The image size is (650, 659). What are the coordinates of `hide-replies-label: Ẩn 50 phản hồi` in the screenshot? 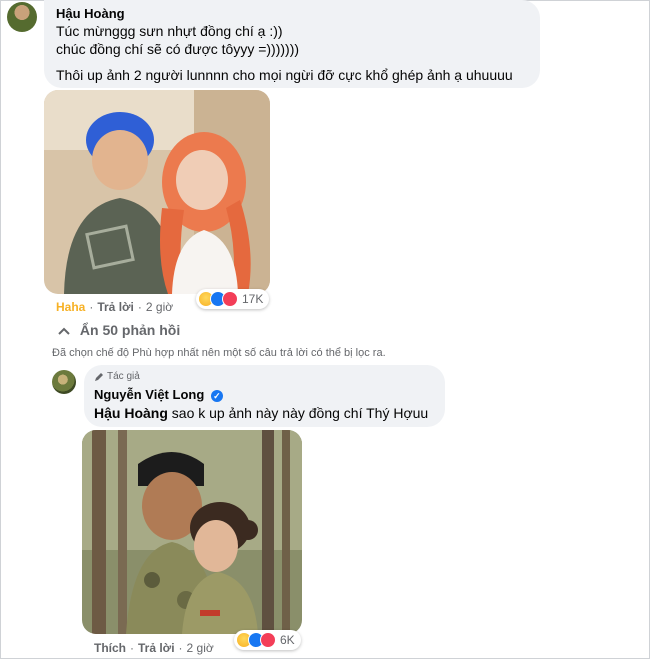 It's located at (130, 330).